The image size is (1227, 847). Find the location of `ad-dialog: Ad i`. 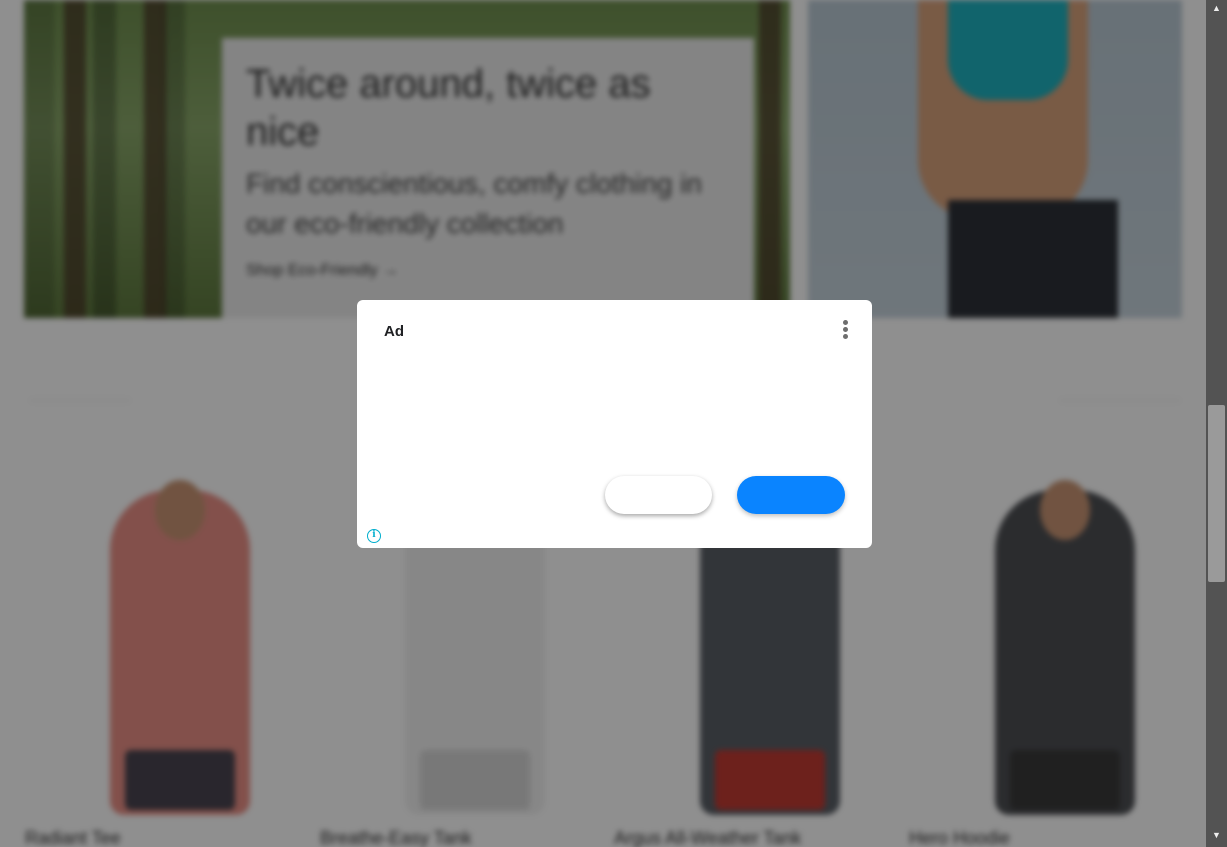

ad-dialog: Ad i is located at coordinates (614, 424).